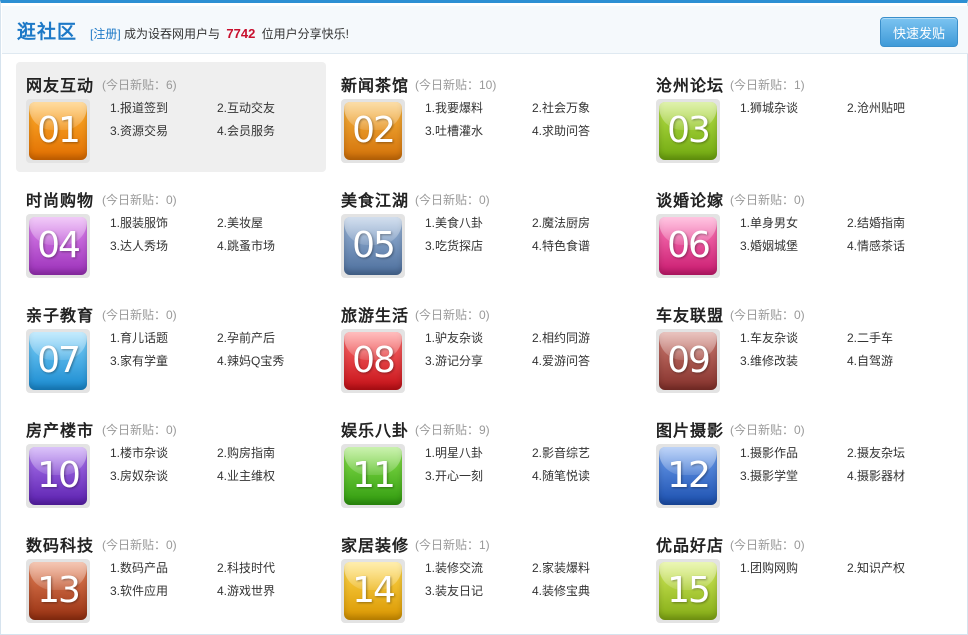 This screenshot has width=968, height=635. Describe the element at coordinates (898, 361) in the screenshot. I see `subforum-link: 4.自驾游` at that location.